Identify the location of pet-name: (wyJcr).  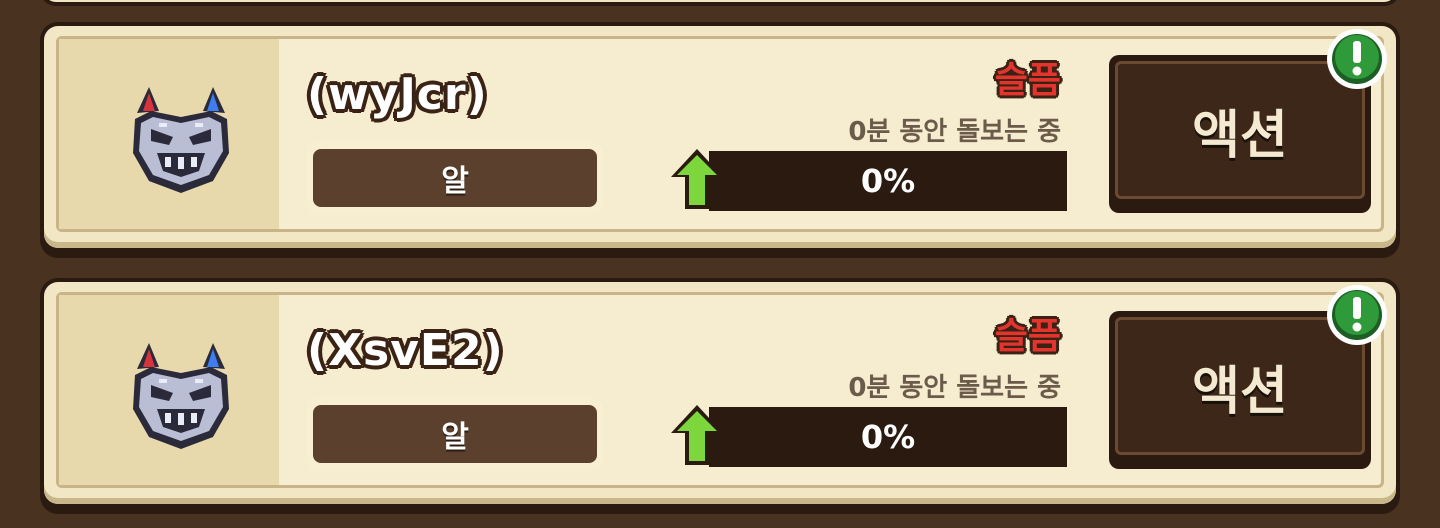
(397, 94).